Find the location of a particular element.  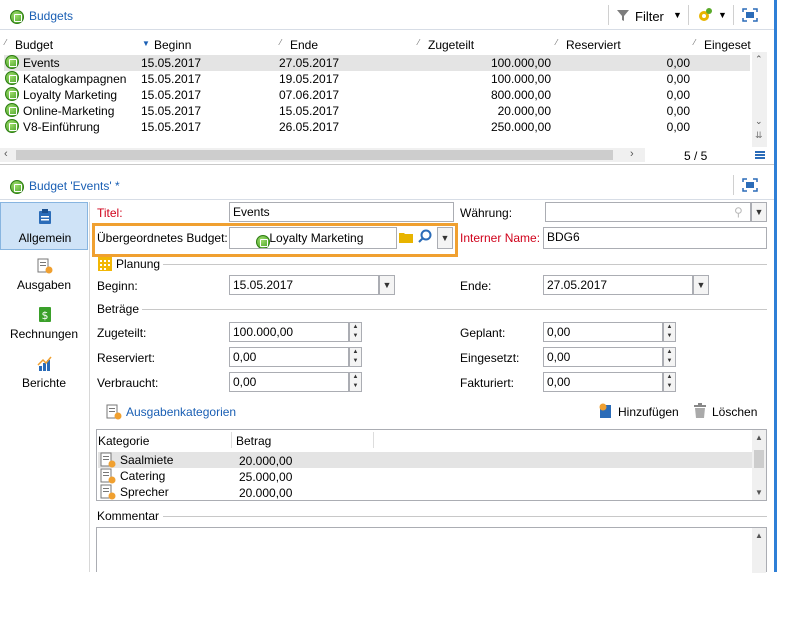

list-item: Sprecher 20.000,00 is located at coordinates (425, 492).